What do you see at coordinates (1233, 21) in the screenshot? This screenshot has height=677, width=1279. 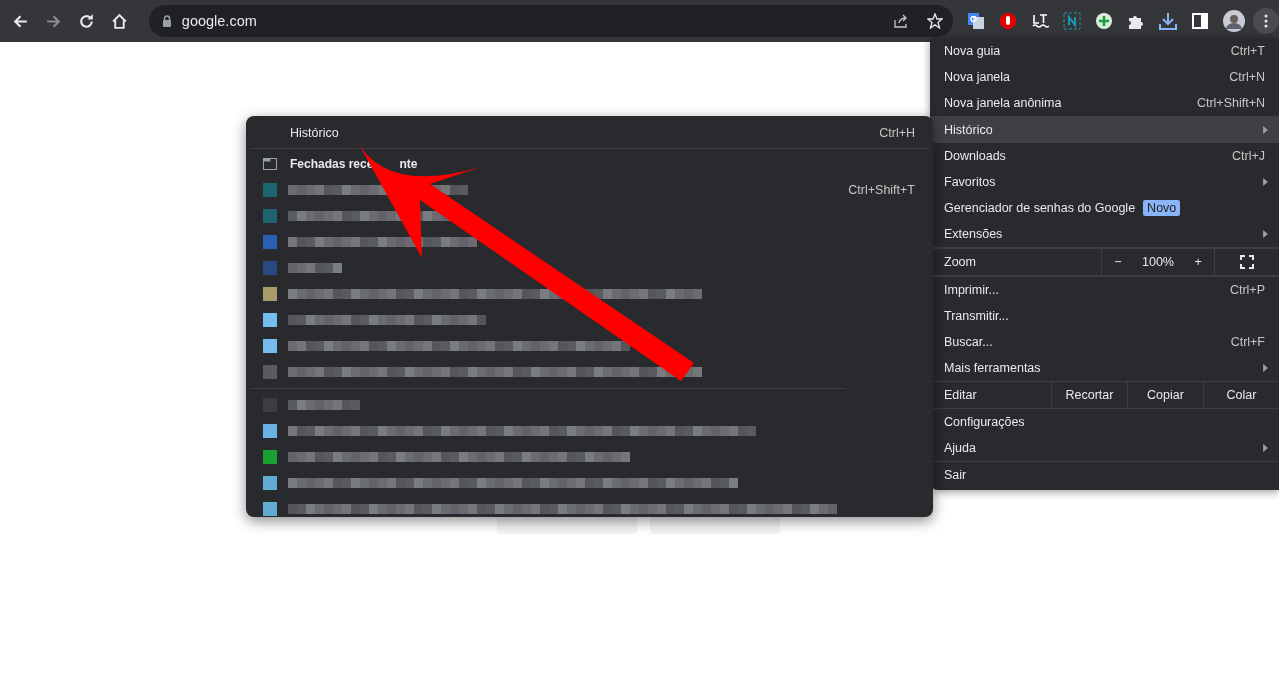 I see `avatar-icon` at bounding box center [1233, 21].